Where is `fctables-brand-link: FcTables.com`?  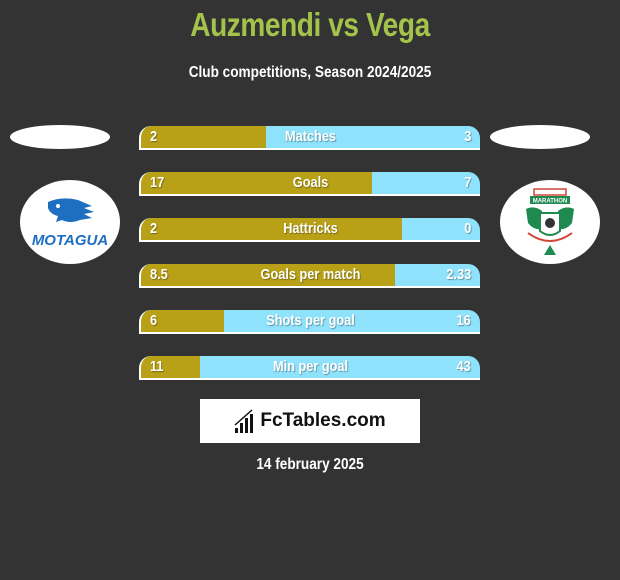
fctables-brand-link: FcTables.com is located at coordinates (310, 421).